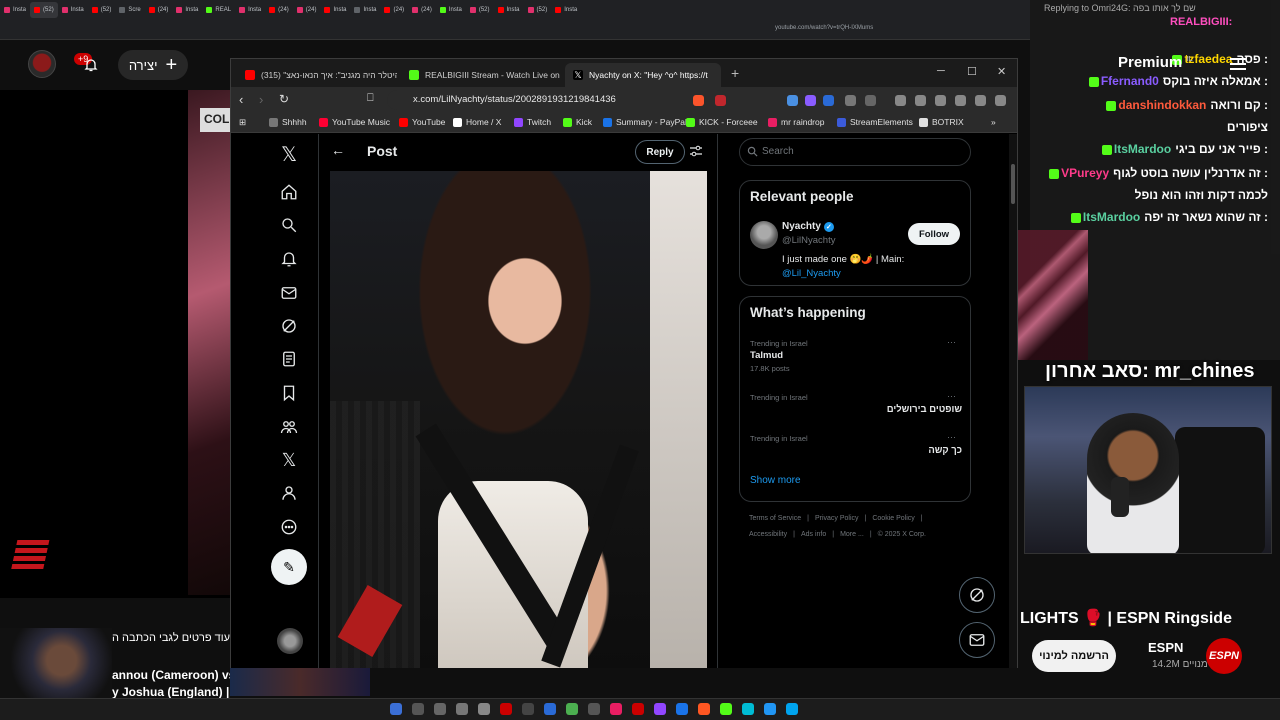 The width and height of the screenshot is (1280, 720). I want to click on bookmark-item: Twitch, so click(532, 122).